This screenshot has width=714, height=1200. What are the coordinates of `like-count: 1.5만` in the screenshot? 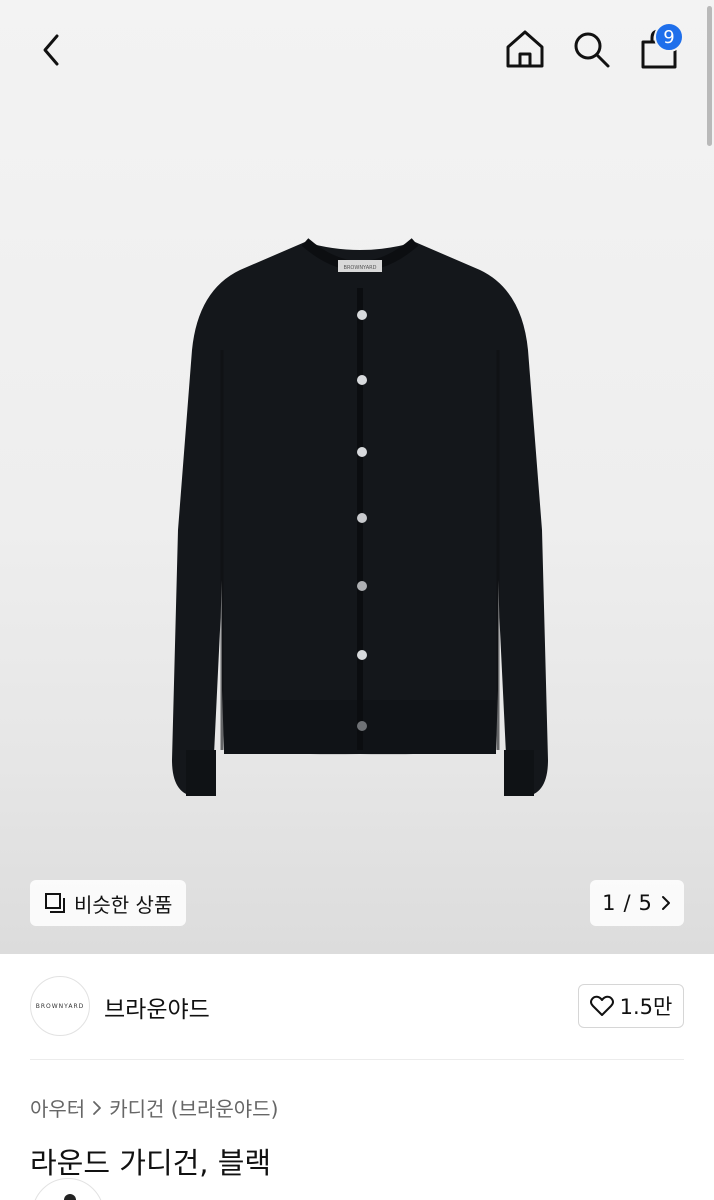 It's located at (646, 1007).